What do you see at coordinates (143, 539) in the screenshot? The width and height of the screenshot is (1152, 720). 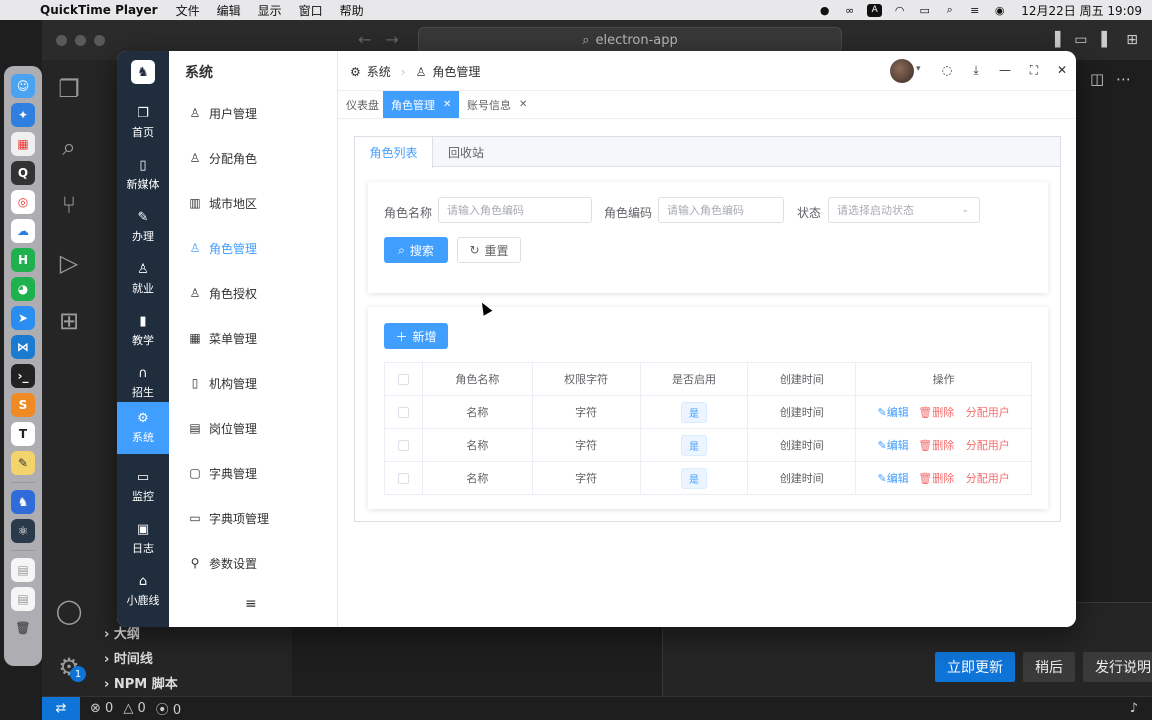 I see `nav-item-log: ▣ 日志` at bounding box center [143, 539].